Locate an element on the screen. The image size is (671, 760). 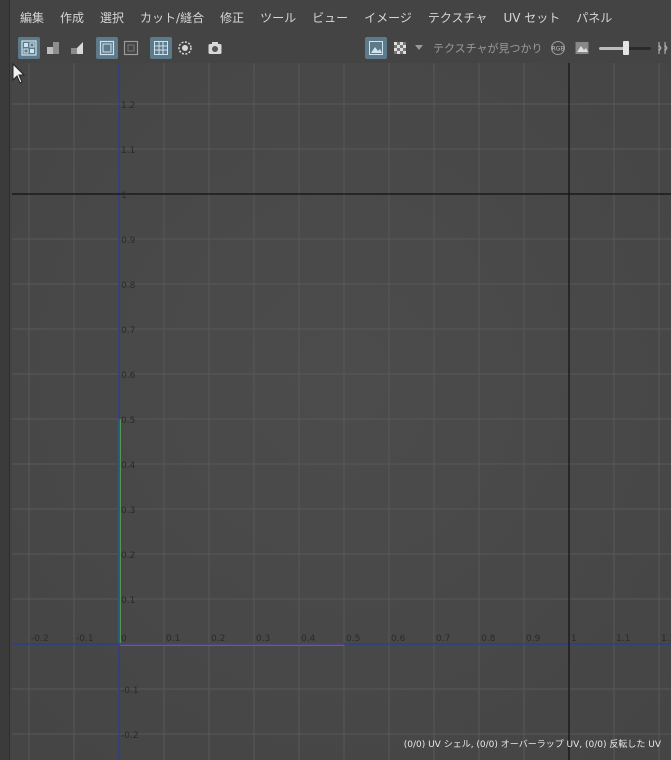
v-axis-label: -0.1 is located at coordinates (130, 691).